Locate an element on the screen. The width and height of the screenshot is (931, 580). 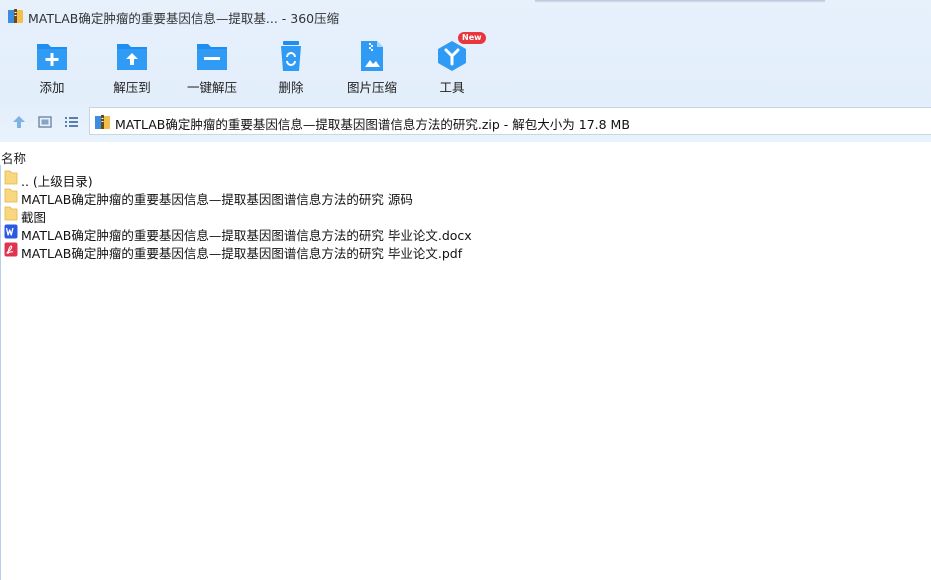
extract-to-icon is located at coordinates (132, 57).